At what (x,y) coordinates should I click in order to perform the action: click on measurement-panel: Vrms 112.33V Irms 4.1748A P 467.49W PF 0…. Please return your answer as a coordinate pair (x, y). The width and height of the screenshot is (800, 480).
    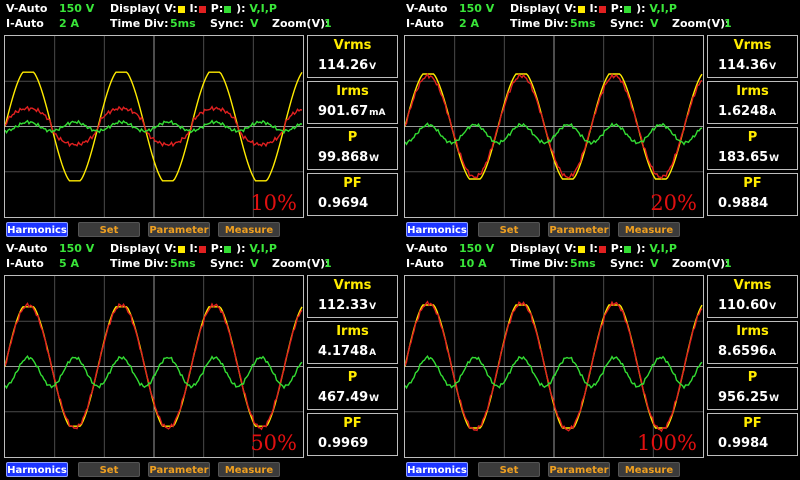
    Looking at the image, I should click on (352, 366).